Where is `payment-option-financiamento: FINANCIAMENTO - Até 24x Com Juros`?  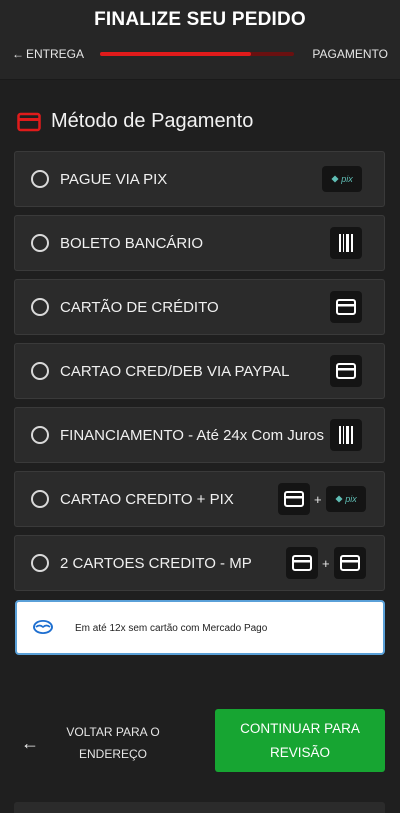
payment-option-financiamento: FINANCIAMENTO - Até 24x Com Juros is located at coordinates (199, 435).